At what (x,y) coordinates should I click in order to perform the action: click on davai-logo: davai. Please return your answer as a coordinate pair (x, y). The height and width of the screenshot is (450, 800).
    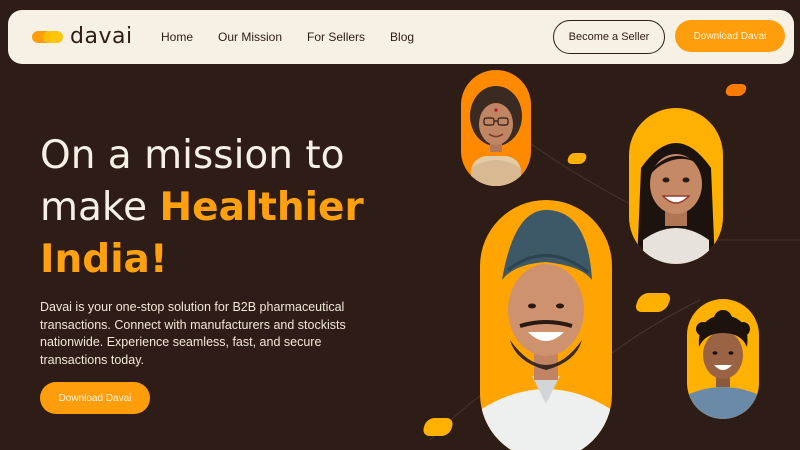
    Looking at the image, I should click on (82, 36).